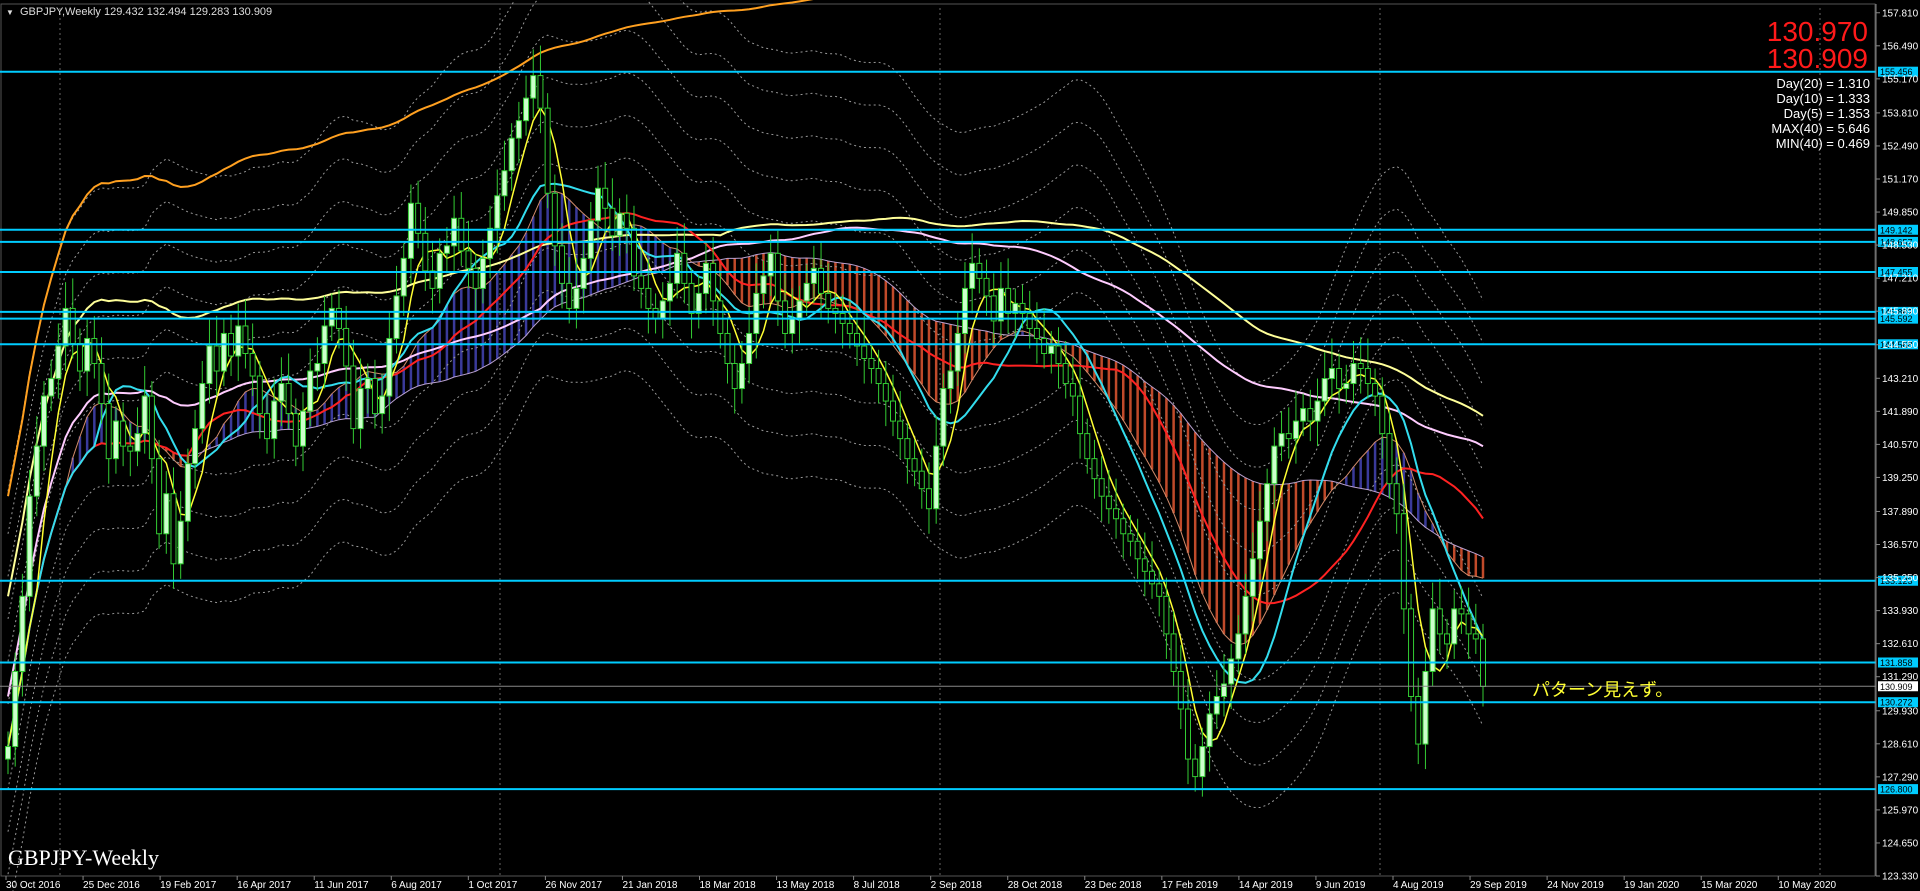 This screenshot has height=891, width=1920. I want to click on y-tick-label: 127.290, so click(1900, 777).